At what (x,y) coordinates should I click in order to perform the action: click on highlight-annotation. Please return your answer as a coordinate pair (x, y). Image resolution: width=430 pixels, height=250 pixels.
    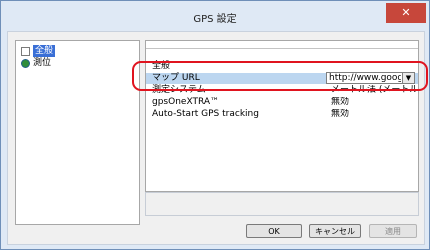
    Looking at the image, I should click on (280, 76).